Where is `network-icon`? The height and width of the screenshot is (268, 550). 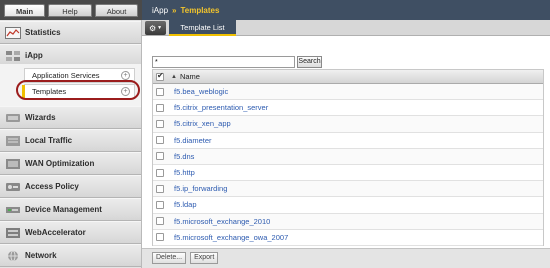 network-icon is located at coordinates (13, 255).